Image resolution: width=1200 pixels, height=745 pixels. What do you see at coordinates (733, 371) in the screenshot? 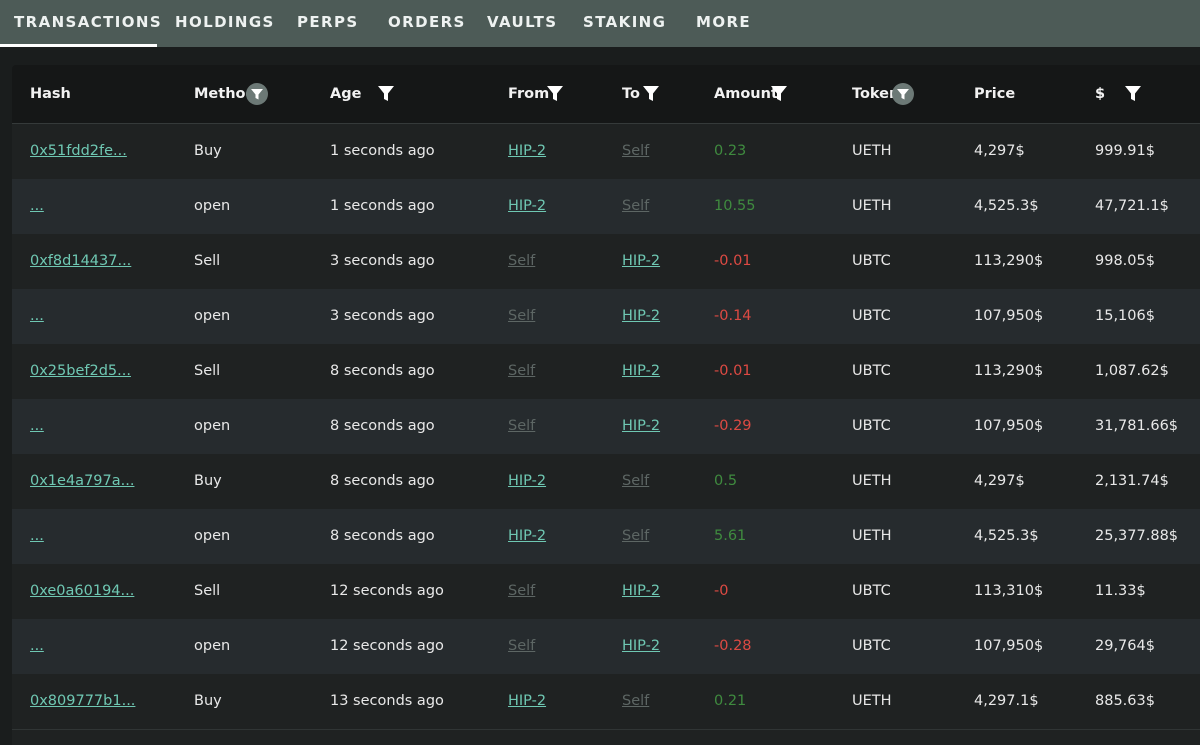
I see `amount-cell: -0.01` at bounding box center [733, 371].